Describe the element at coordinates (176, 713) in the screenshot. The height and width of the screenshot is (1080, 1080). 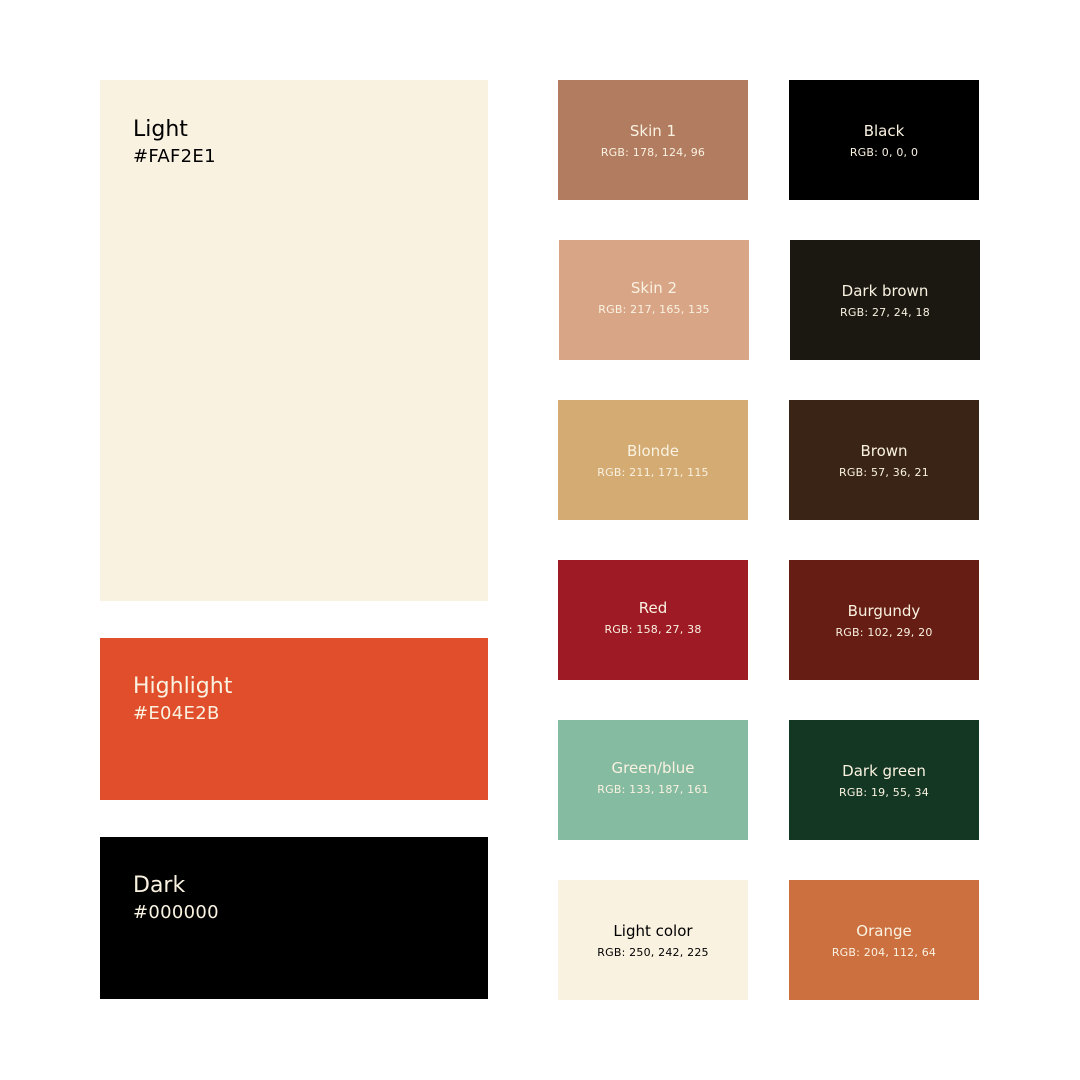
I see `swatch-highlight-hex: #E04E2B` at that location.